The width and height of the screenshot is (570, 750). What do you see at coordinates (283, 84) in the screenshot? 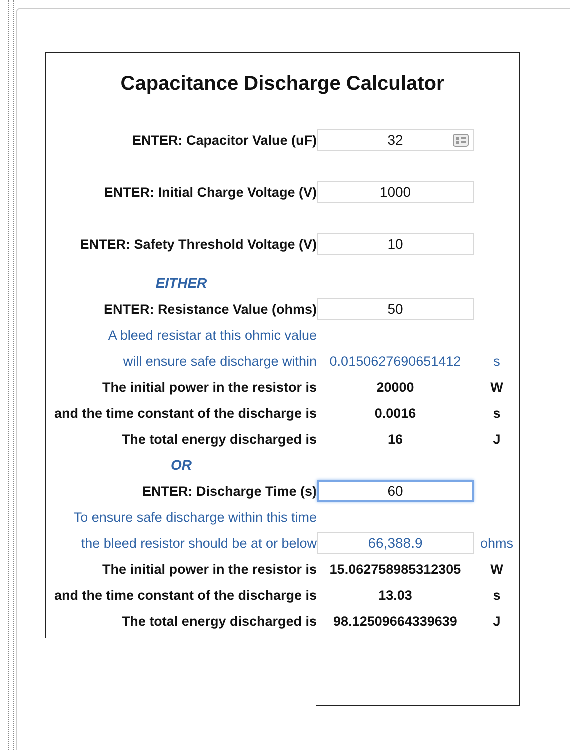
I see `calculator-title: Capacitance Discharge Calculator` at bounding box center [283, 84].